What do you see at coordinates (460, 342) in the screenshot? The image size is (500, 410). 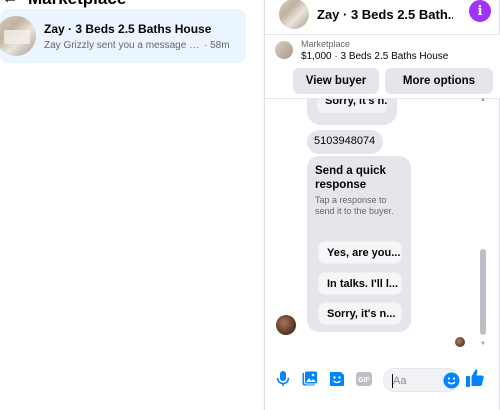 I see `seen-receipt-avatar` at bounding box center [460, 342].